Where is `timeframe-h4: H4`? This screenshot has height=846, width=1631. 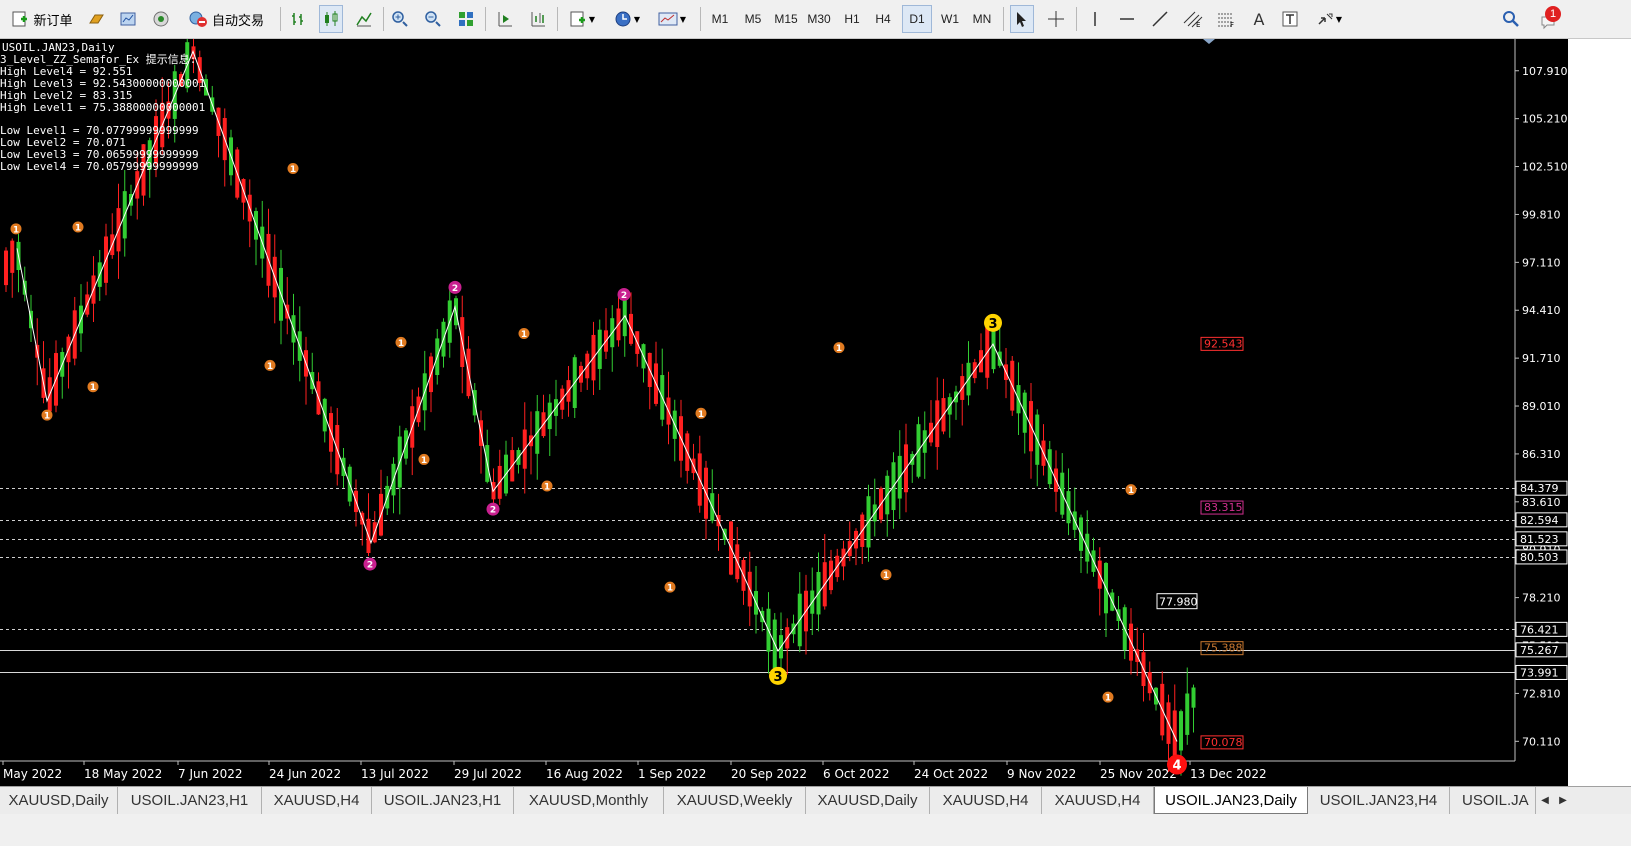
timeframe-h4: H4 is located at coordinates (883, 19).